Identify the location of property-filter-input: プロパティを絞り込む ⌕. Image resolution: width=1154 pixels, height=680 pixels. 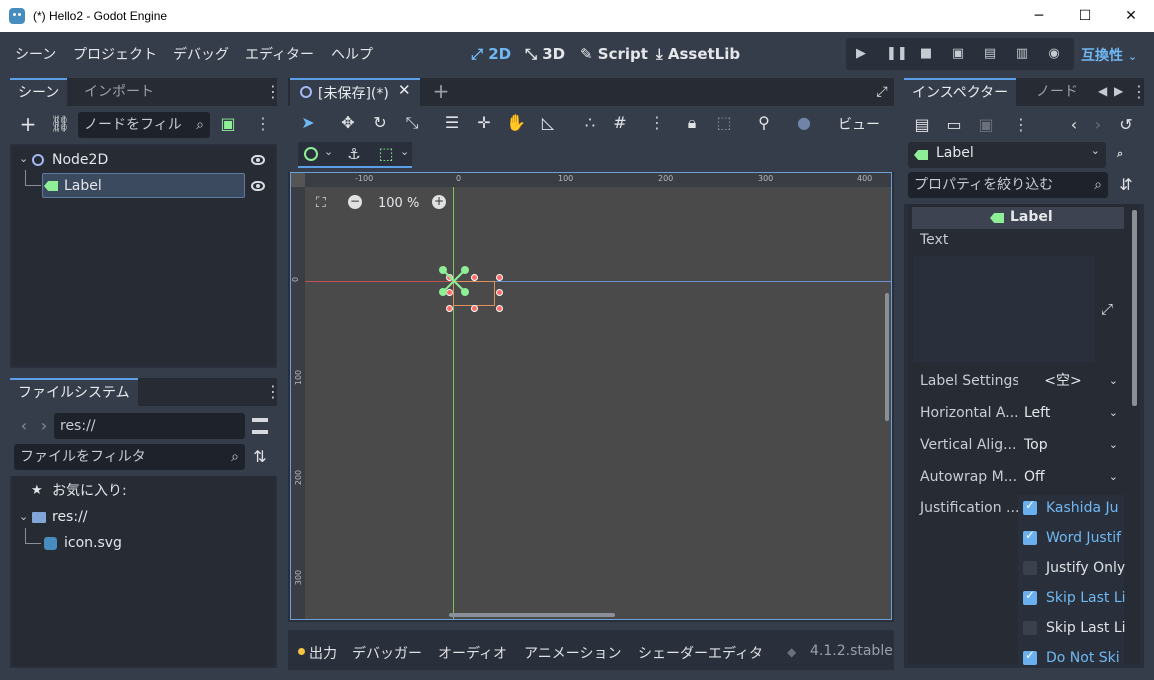
(1008, 185).